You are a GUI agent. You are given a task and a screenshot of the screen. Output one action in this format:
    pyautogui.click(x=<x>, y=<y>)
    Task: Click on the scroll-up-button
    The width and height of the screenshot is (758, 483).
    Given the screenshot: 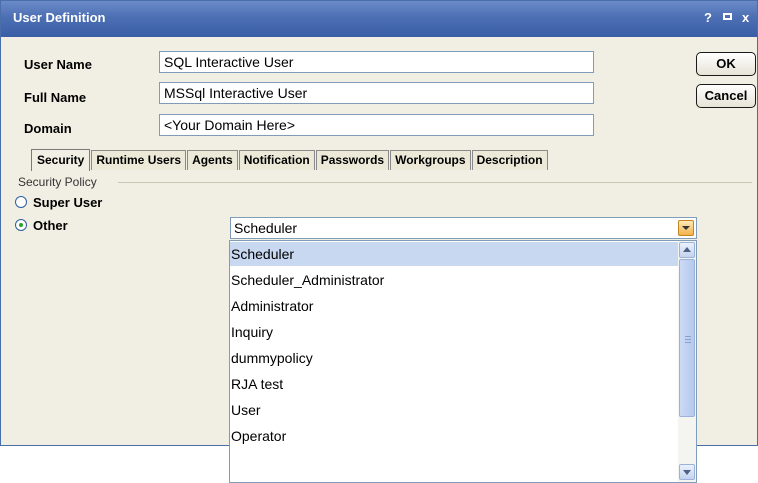 What is the action you would take?
    pyautogui.click(x=687, y=250)
    